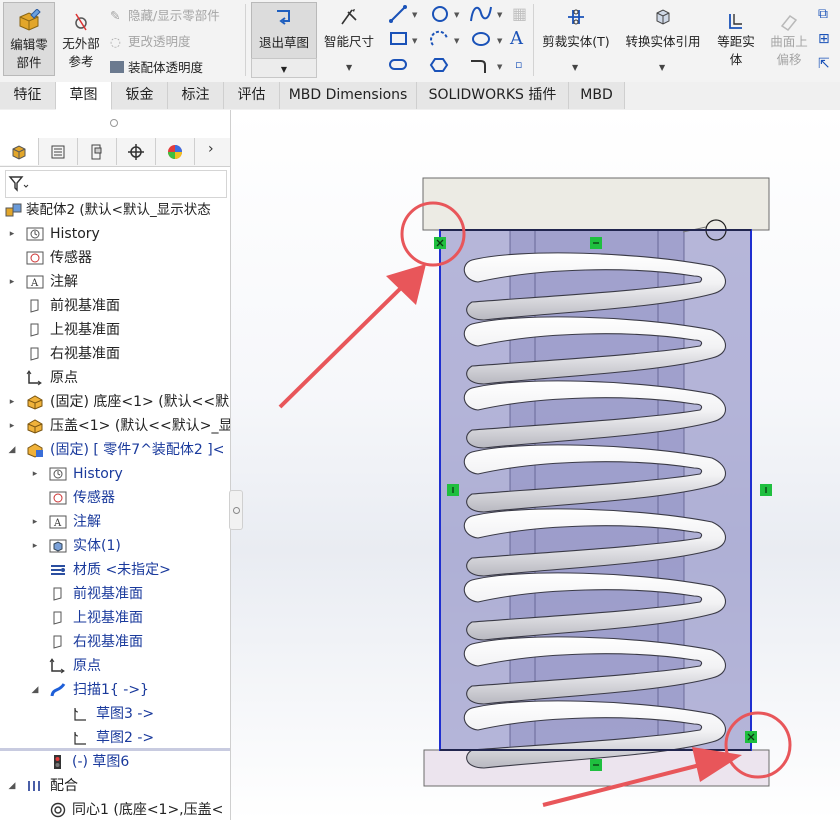 Image resolution: width=840 pixels, height=820 pixels. Describe the element at coordinates (115, 282) in the screenshot. I see `tree-item: ▸ A 注解` at that location.